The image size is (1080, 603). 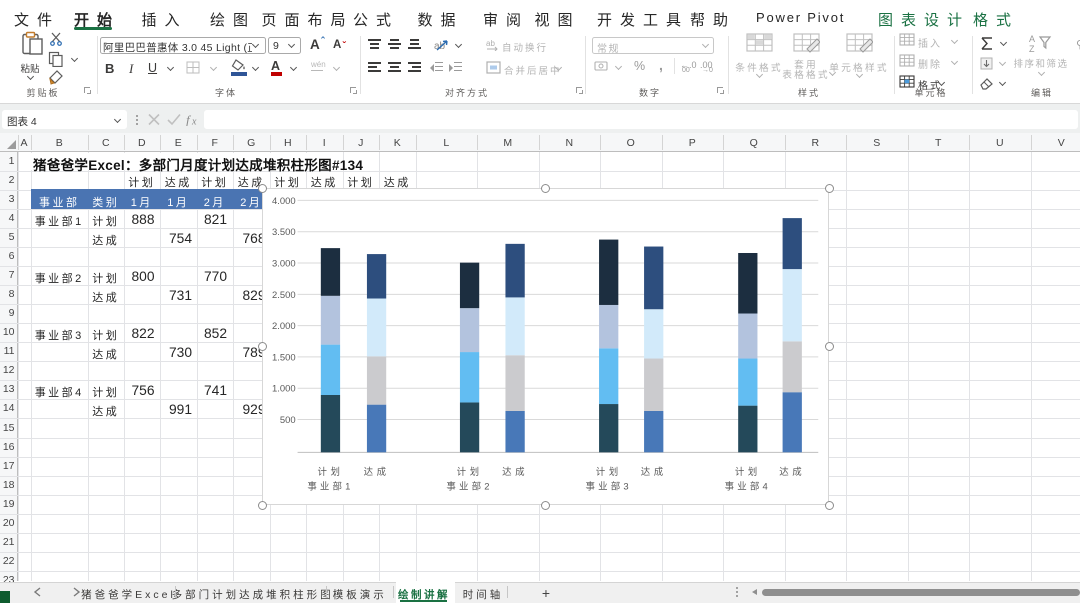 What do you see at coordinates (284, 201) in the screenshot?
I see `svg-text: 4.000` at bounding box center [284, 201].